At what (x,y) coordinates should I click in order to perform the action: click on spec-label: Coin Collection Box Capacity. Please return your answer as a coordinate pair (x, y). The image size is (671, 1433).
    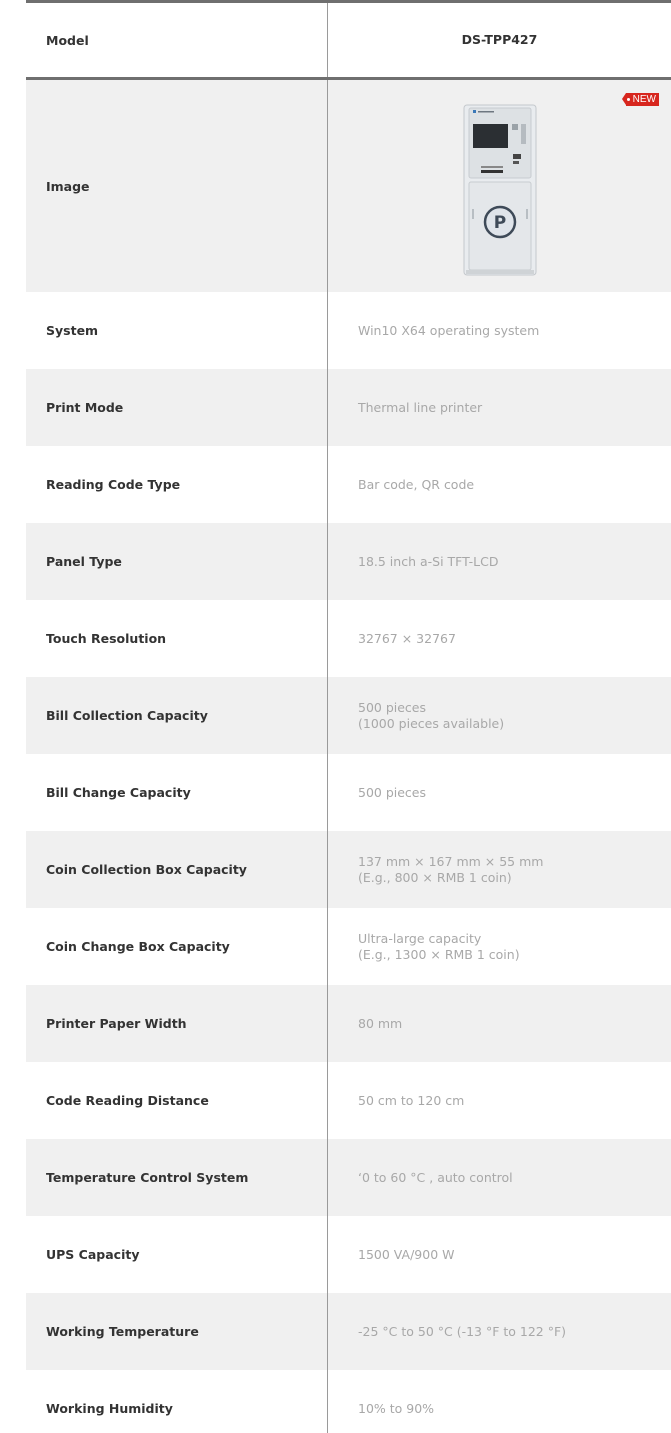
    Looking at the image, I should click on (177, 869).